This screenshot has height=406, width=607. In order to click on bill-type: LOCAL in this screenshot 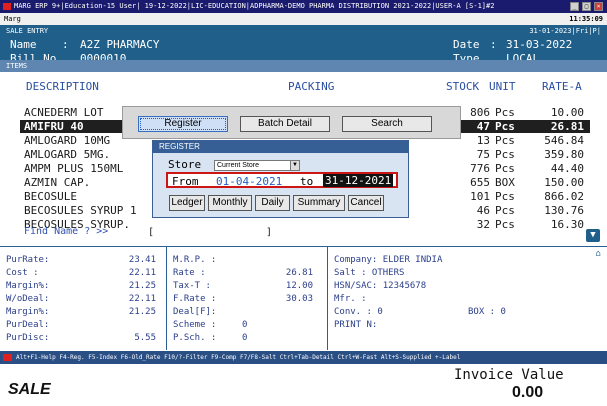, I will do `click(522, 56)`.